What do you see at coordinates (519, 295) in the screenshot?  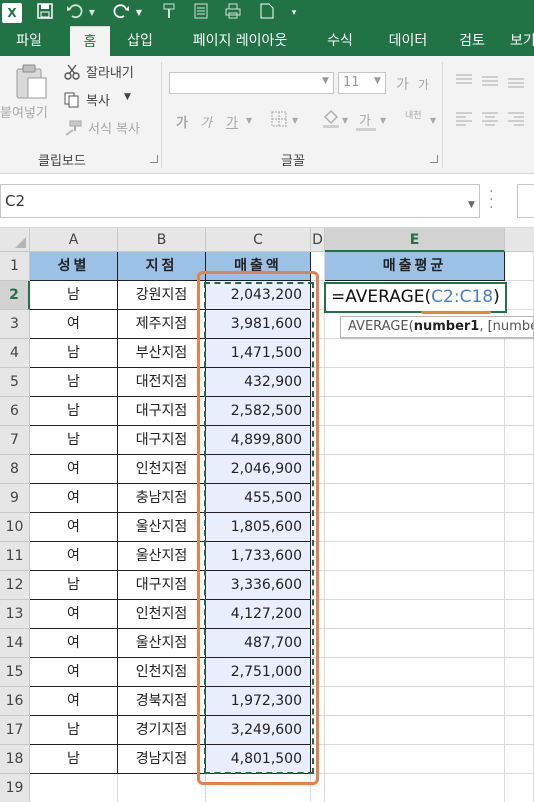 I see `cell-f2` at bounding box center [519, 295].